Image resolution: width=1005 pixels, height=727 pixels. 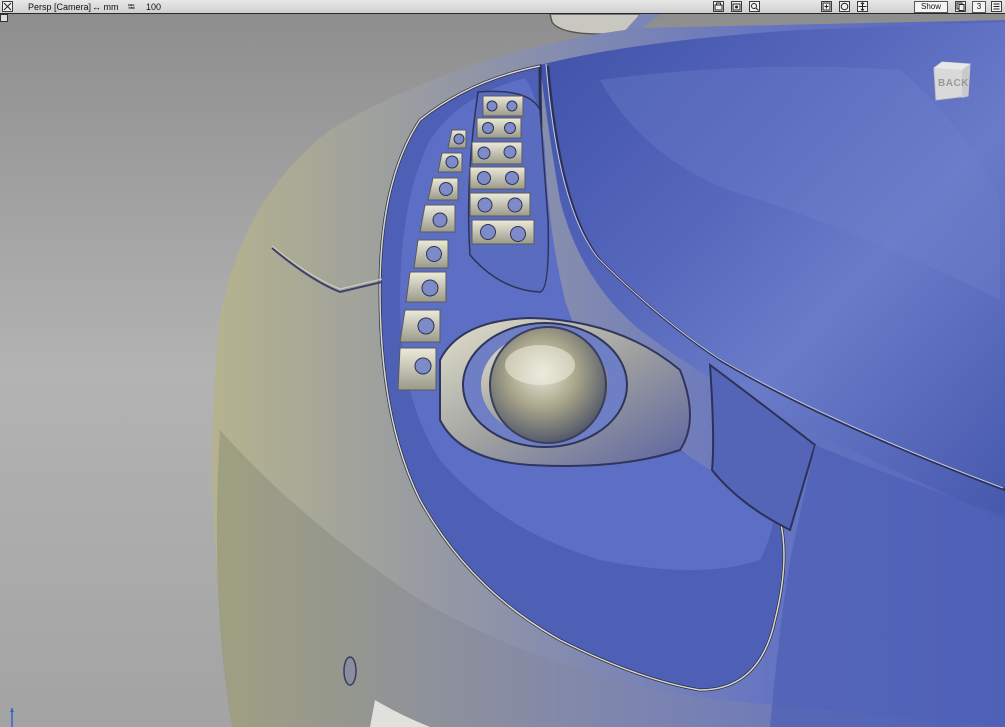 I want to click on viewport-menu-icon, so click(x=996, y=6).